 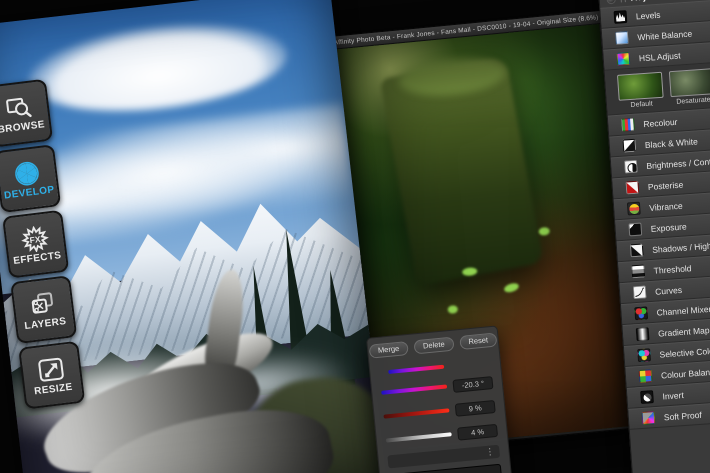 I want to click on curves-icon, so click(x=639, y=292).